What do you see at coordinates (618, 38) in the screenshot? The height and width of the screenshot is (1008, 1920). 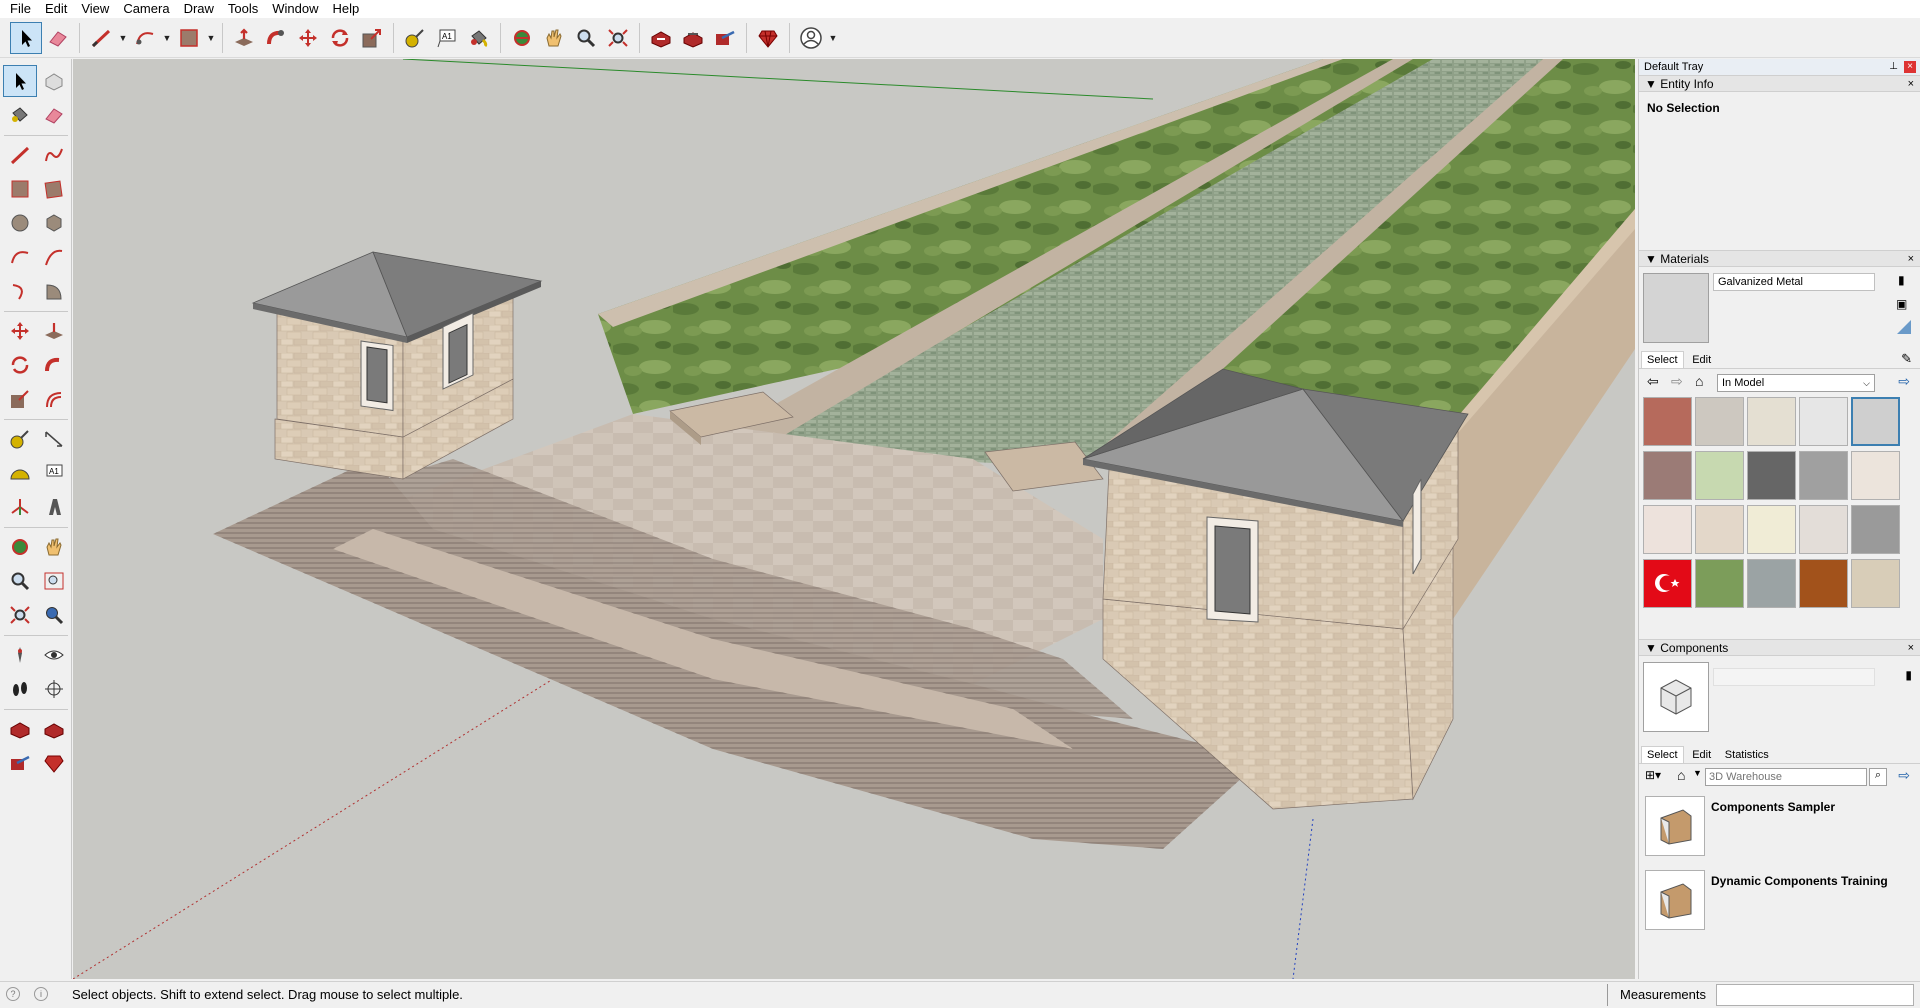 I see `zoom-extents-tool-button` at bounding box center [618, 38].